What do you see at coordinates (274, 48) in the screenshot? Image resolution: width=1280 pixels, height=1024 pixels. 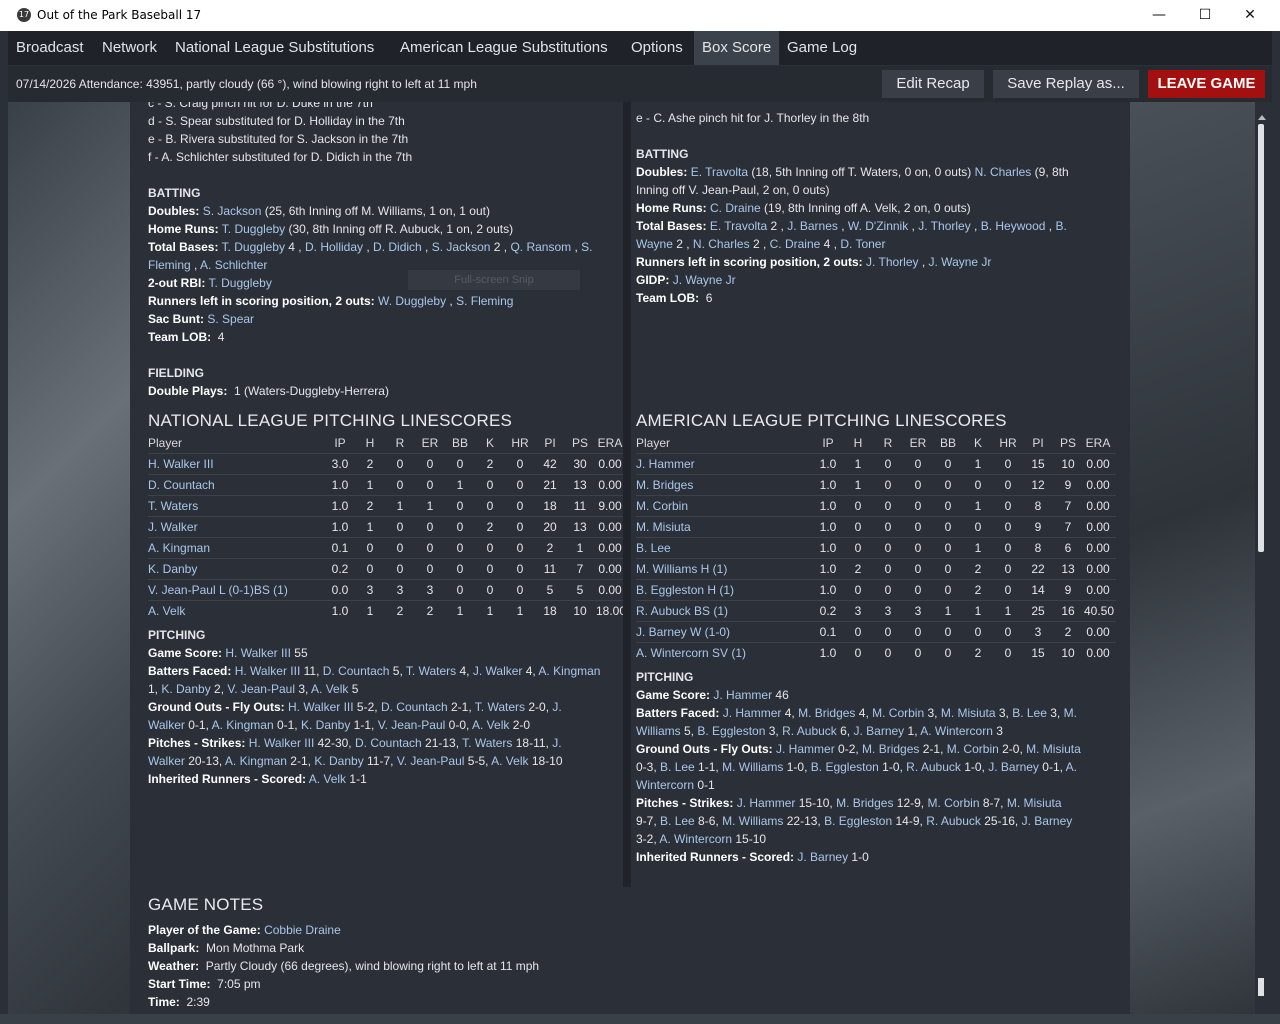 I see `menu-nl-substitutions: National League Substitutions` at bounding box center [274, 48].